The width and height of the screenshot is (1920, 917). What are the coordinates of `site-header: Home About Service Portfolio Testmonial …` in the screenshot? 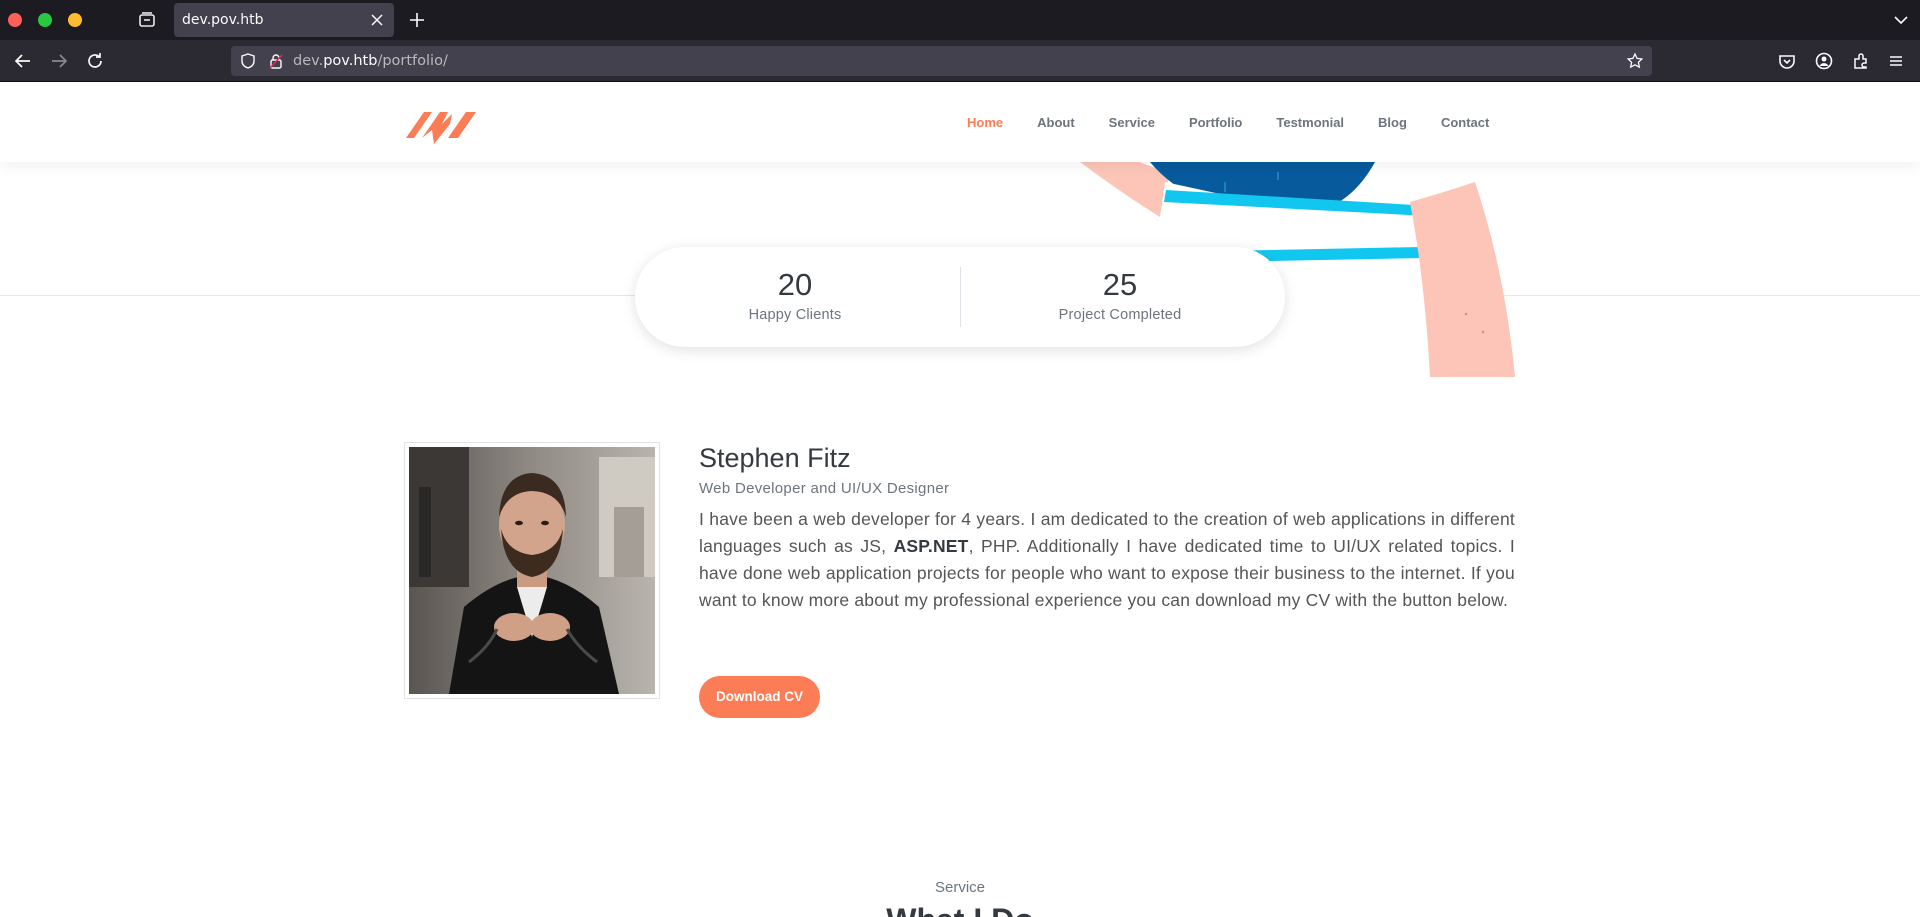 It's located at (960, 122).